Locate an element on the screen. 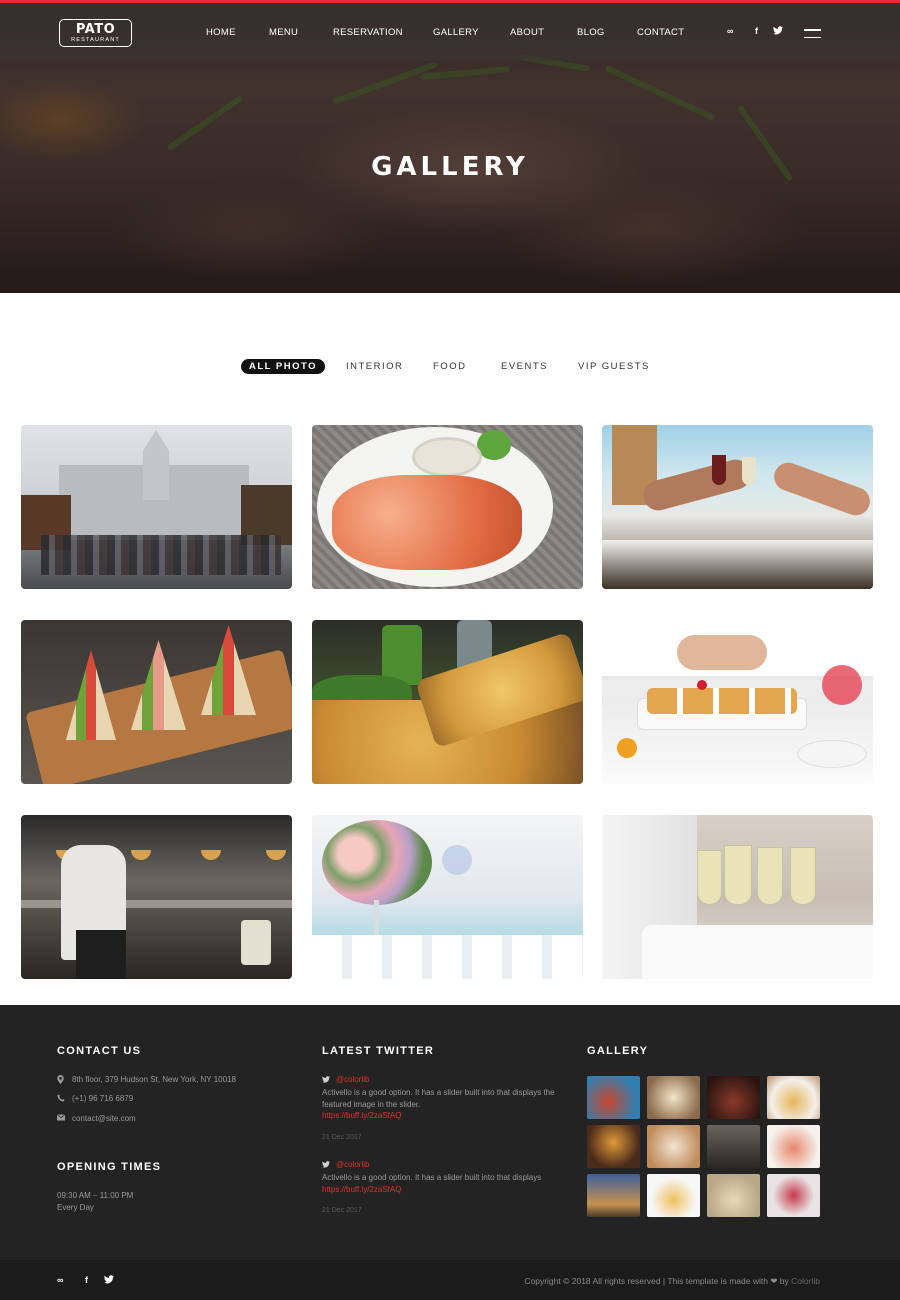 This screenshot has height=1300, width=900. table-setting-shape is located at coordinates (447, 957).